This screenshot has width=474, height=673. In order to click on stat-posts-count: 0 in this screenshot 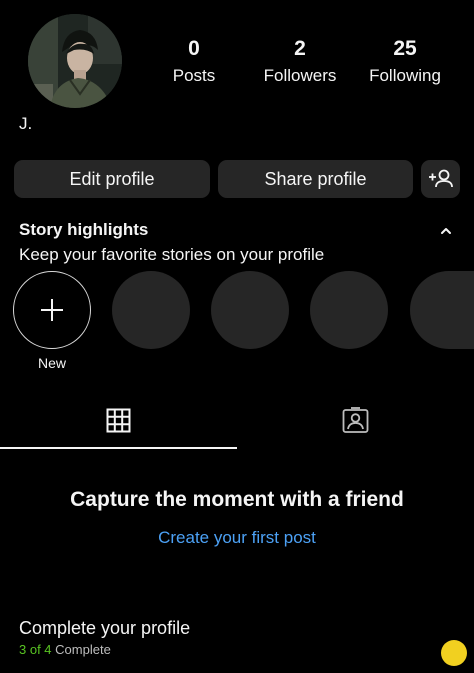, I will do `click(194, 48)`.